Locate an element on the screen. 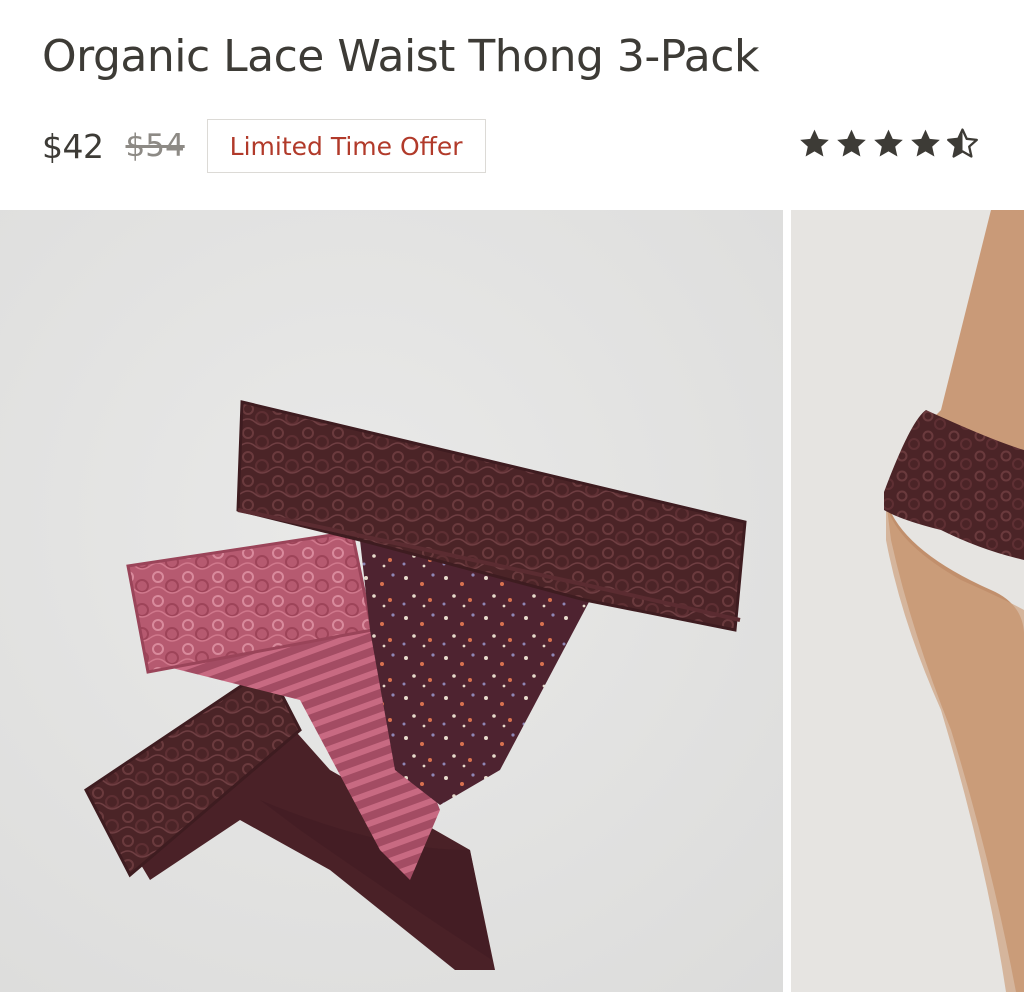  star-half-icon is located at coordinates (962, 143).